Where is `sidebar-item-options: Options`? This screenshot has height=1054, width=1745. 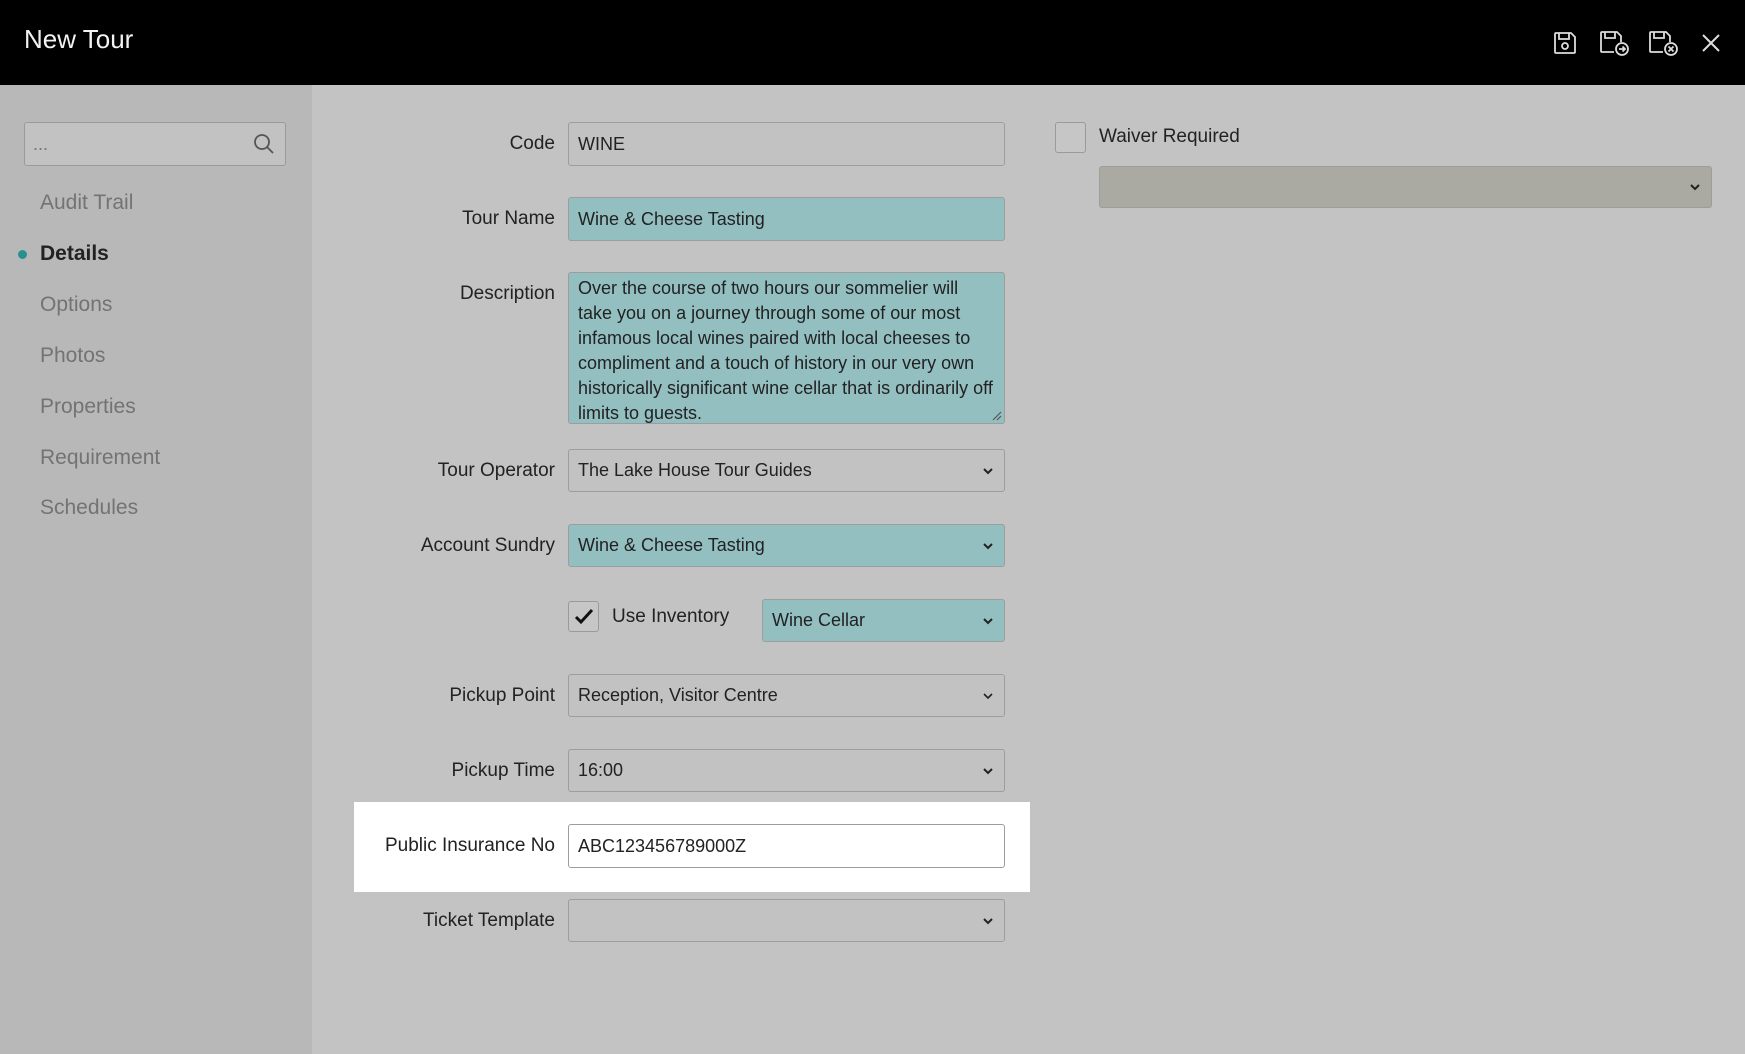
sidebar-item-options: Options is located at coordinates (76, 305).